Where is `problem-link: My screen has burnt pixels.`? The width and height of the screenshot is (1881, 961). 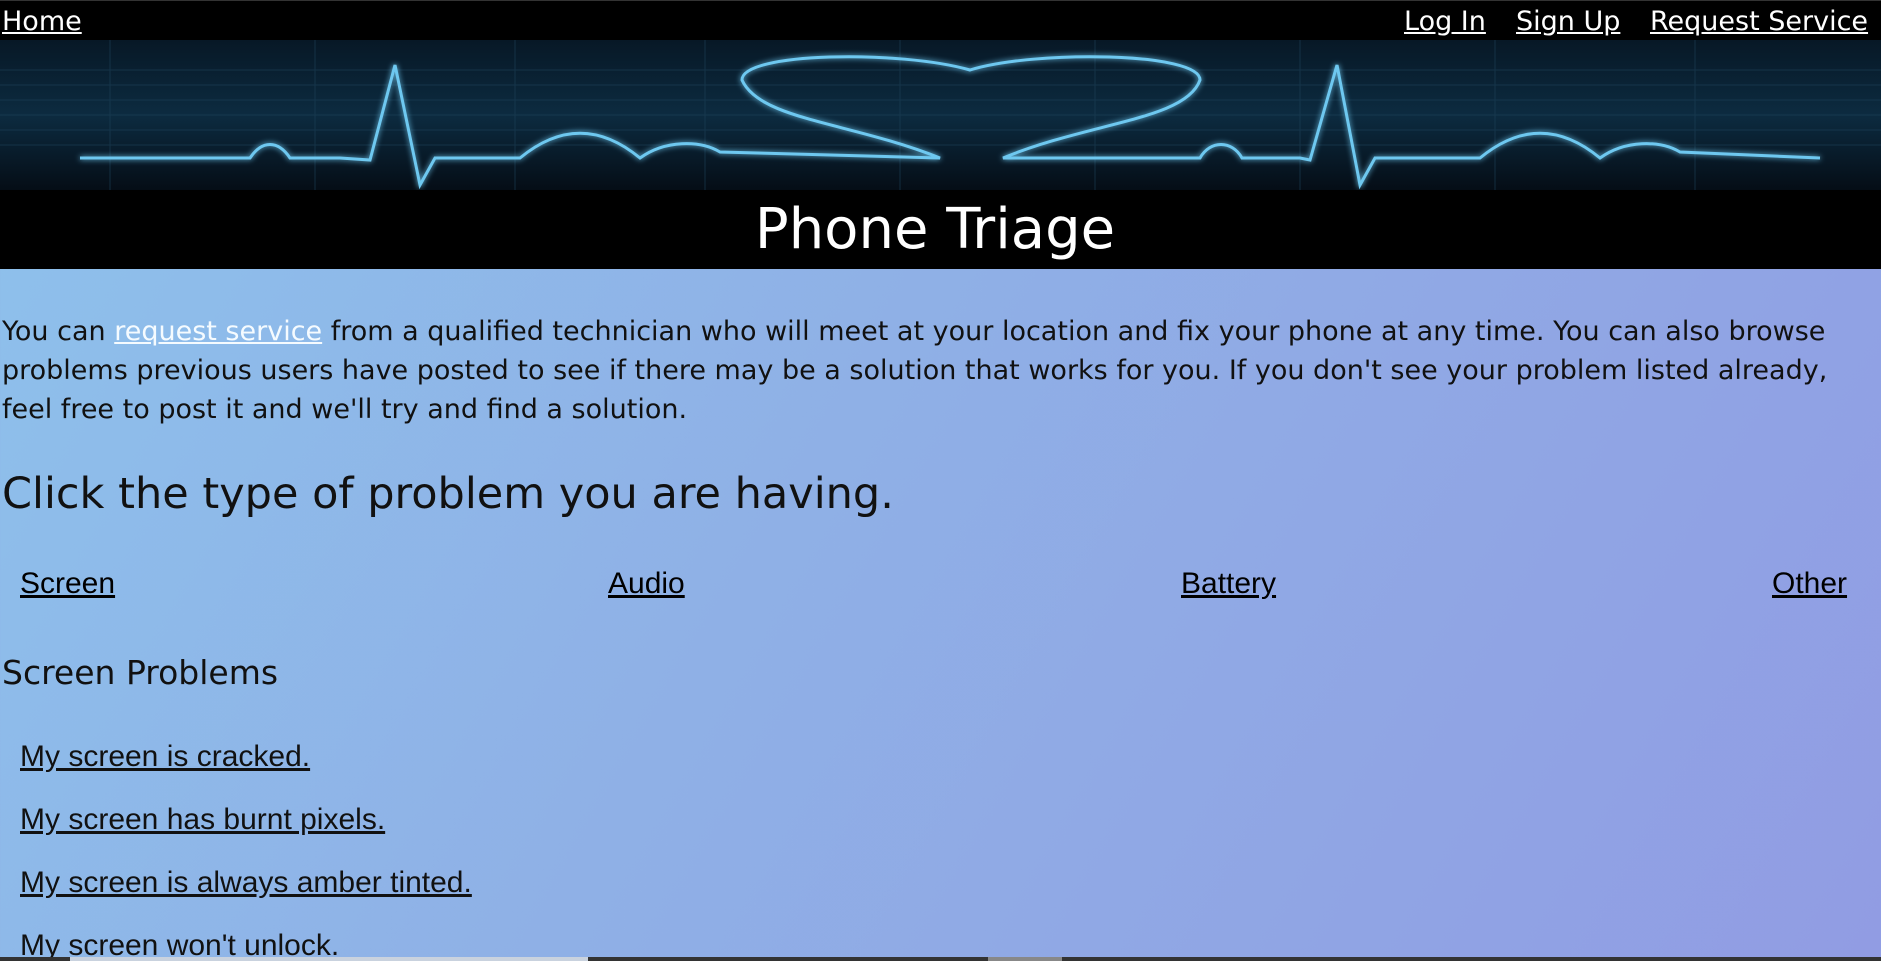 problem-link: My screen has burnt pixels. is located at coordinates (202, 819).